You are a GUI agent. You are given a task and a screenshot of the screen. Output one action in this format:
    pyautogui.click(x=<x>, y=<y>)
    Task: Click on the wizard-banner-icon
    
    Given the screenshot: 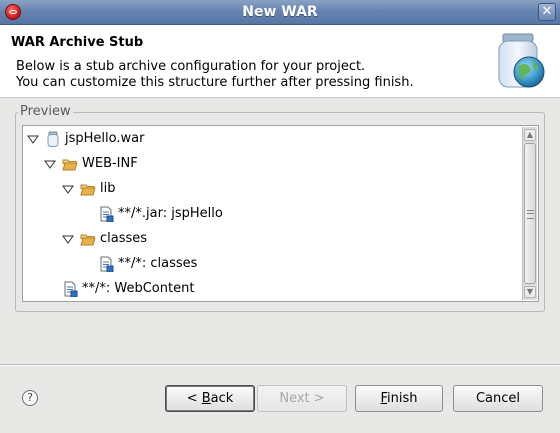 What is the action you would take?
    pyautogui.click(x=521, y=61)
    